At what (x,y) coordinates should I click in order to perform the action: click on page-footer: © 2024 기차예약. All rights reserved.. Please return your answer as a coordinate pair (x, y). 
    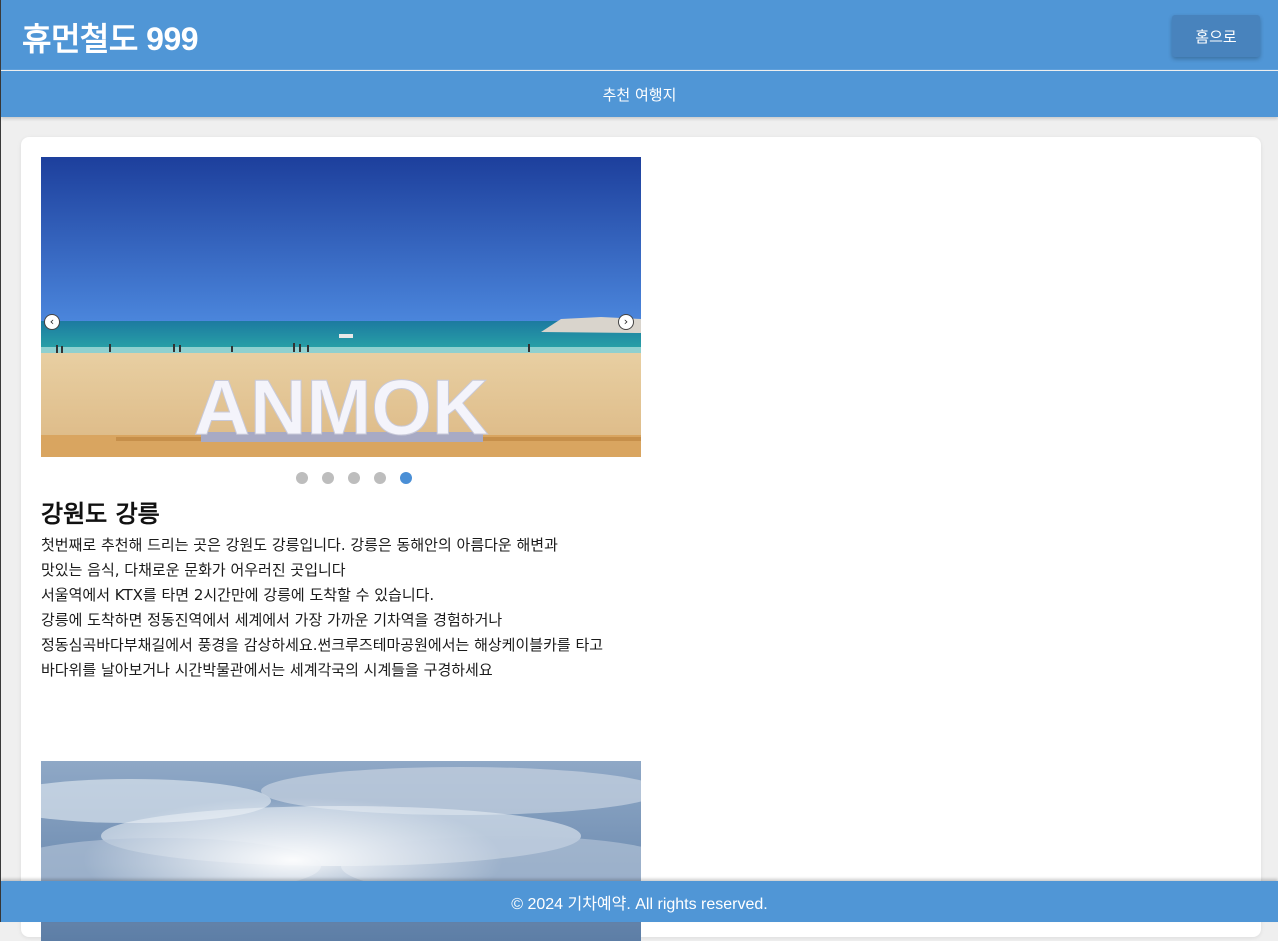
    Looking at the image, I should click on (639, 901).